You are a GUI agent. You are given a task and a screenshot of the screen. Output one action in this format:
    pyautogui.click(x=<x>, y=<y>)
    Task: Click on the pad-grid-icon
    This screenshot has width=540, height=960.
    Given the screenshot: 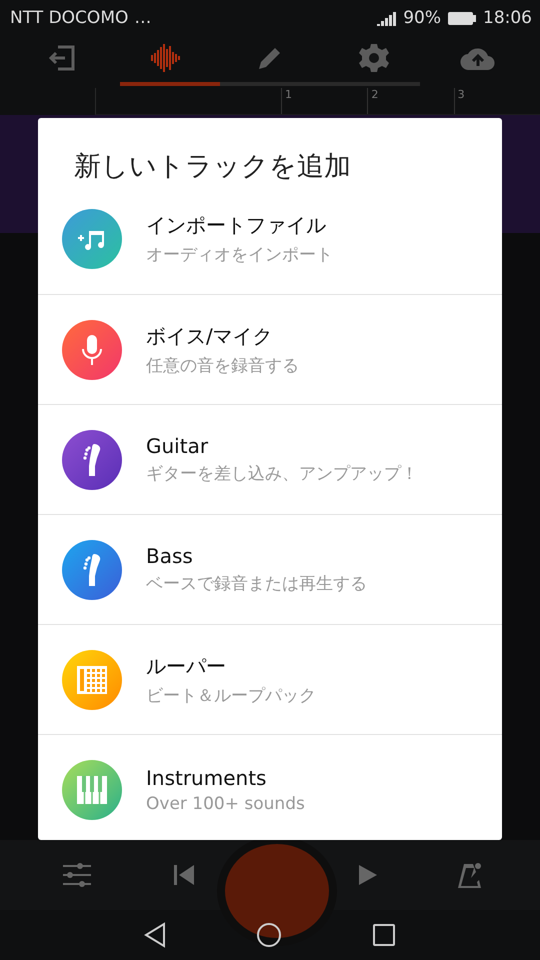 What is the action you would take?
    pyautogui.click(x=92, y=680)
    